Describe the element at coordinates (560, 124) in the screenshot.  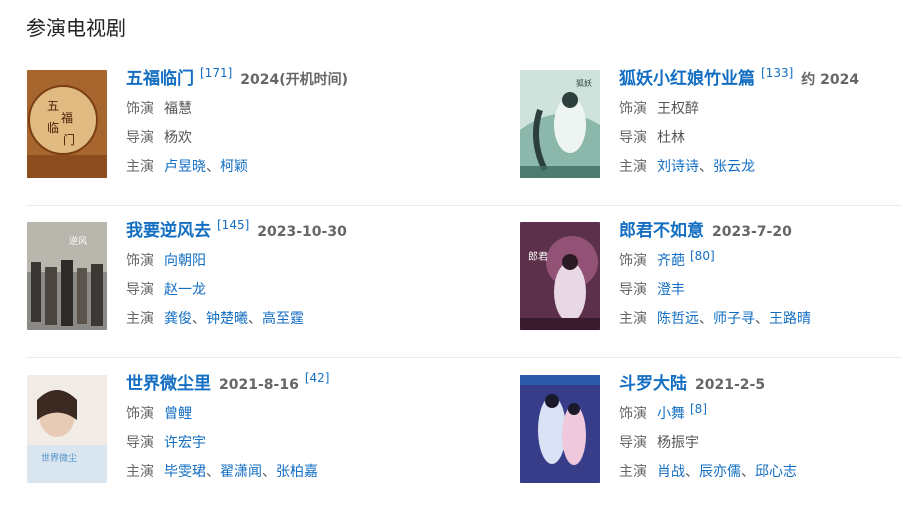
I see `drama-poster: 狐妖` at that location.